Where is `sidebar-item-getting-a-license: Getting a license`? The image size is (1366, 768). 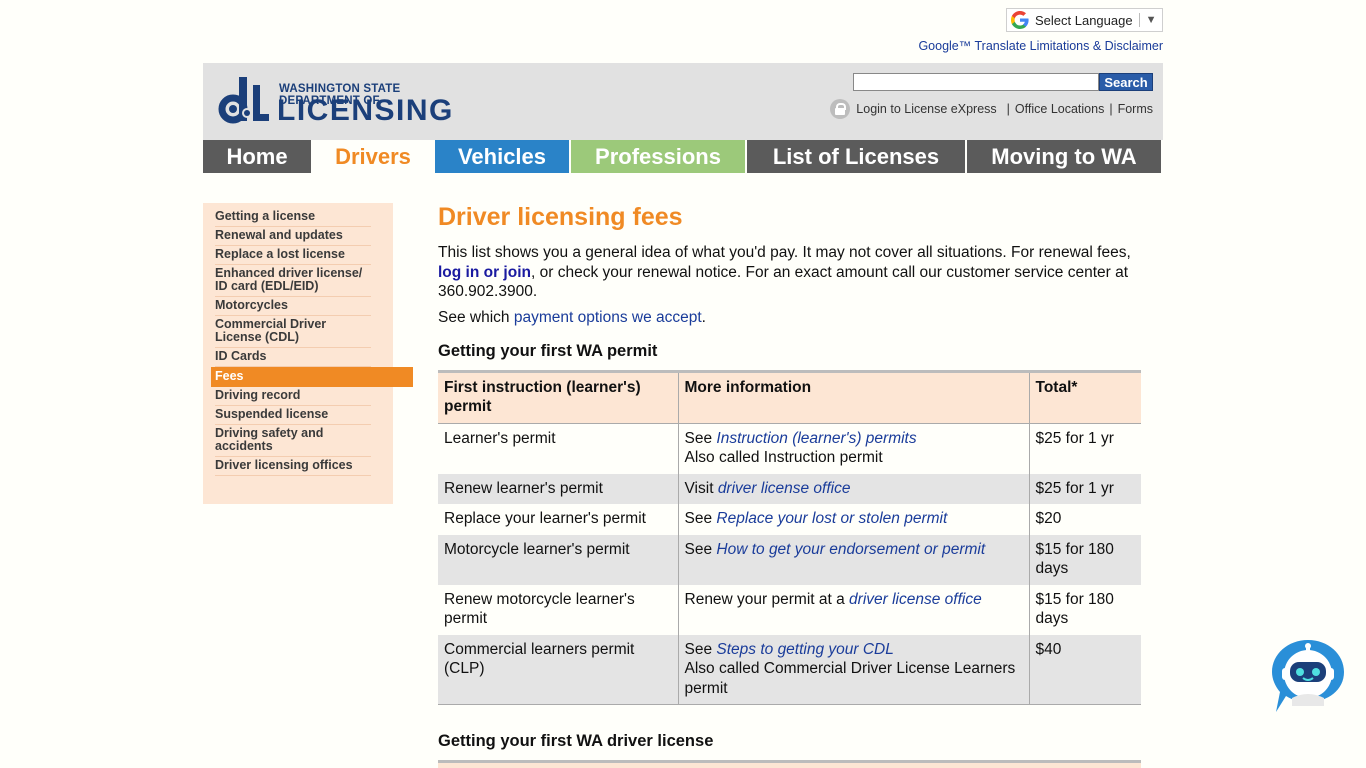 sidebar-item-getting-a-license: Getting a license is located at coordinates (293, 217).